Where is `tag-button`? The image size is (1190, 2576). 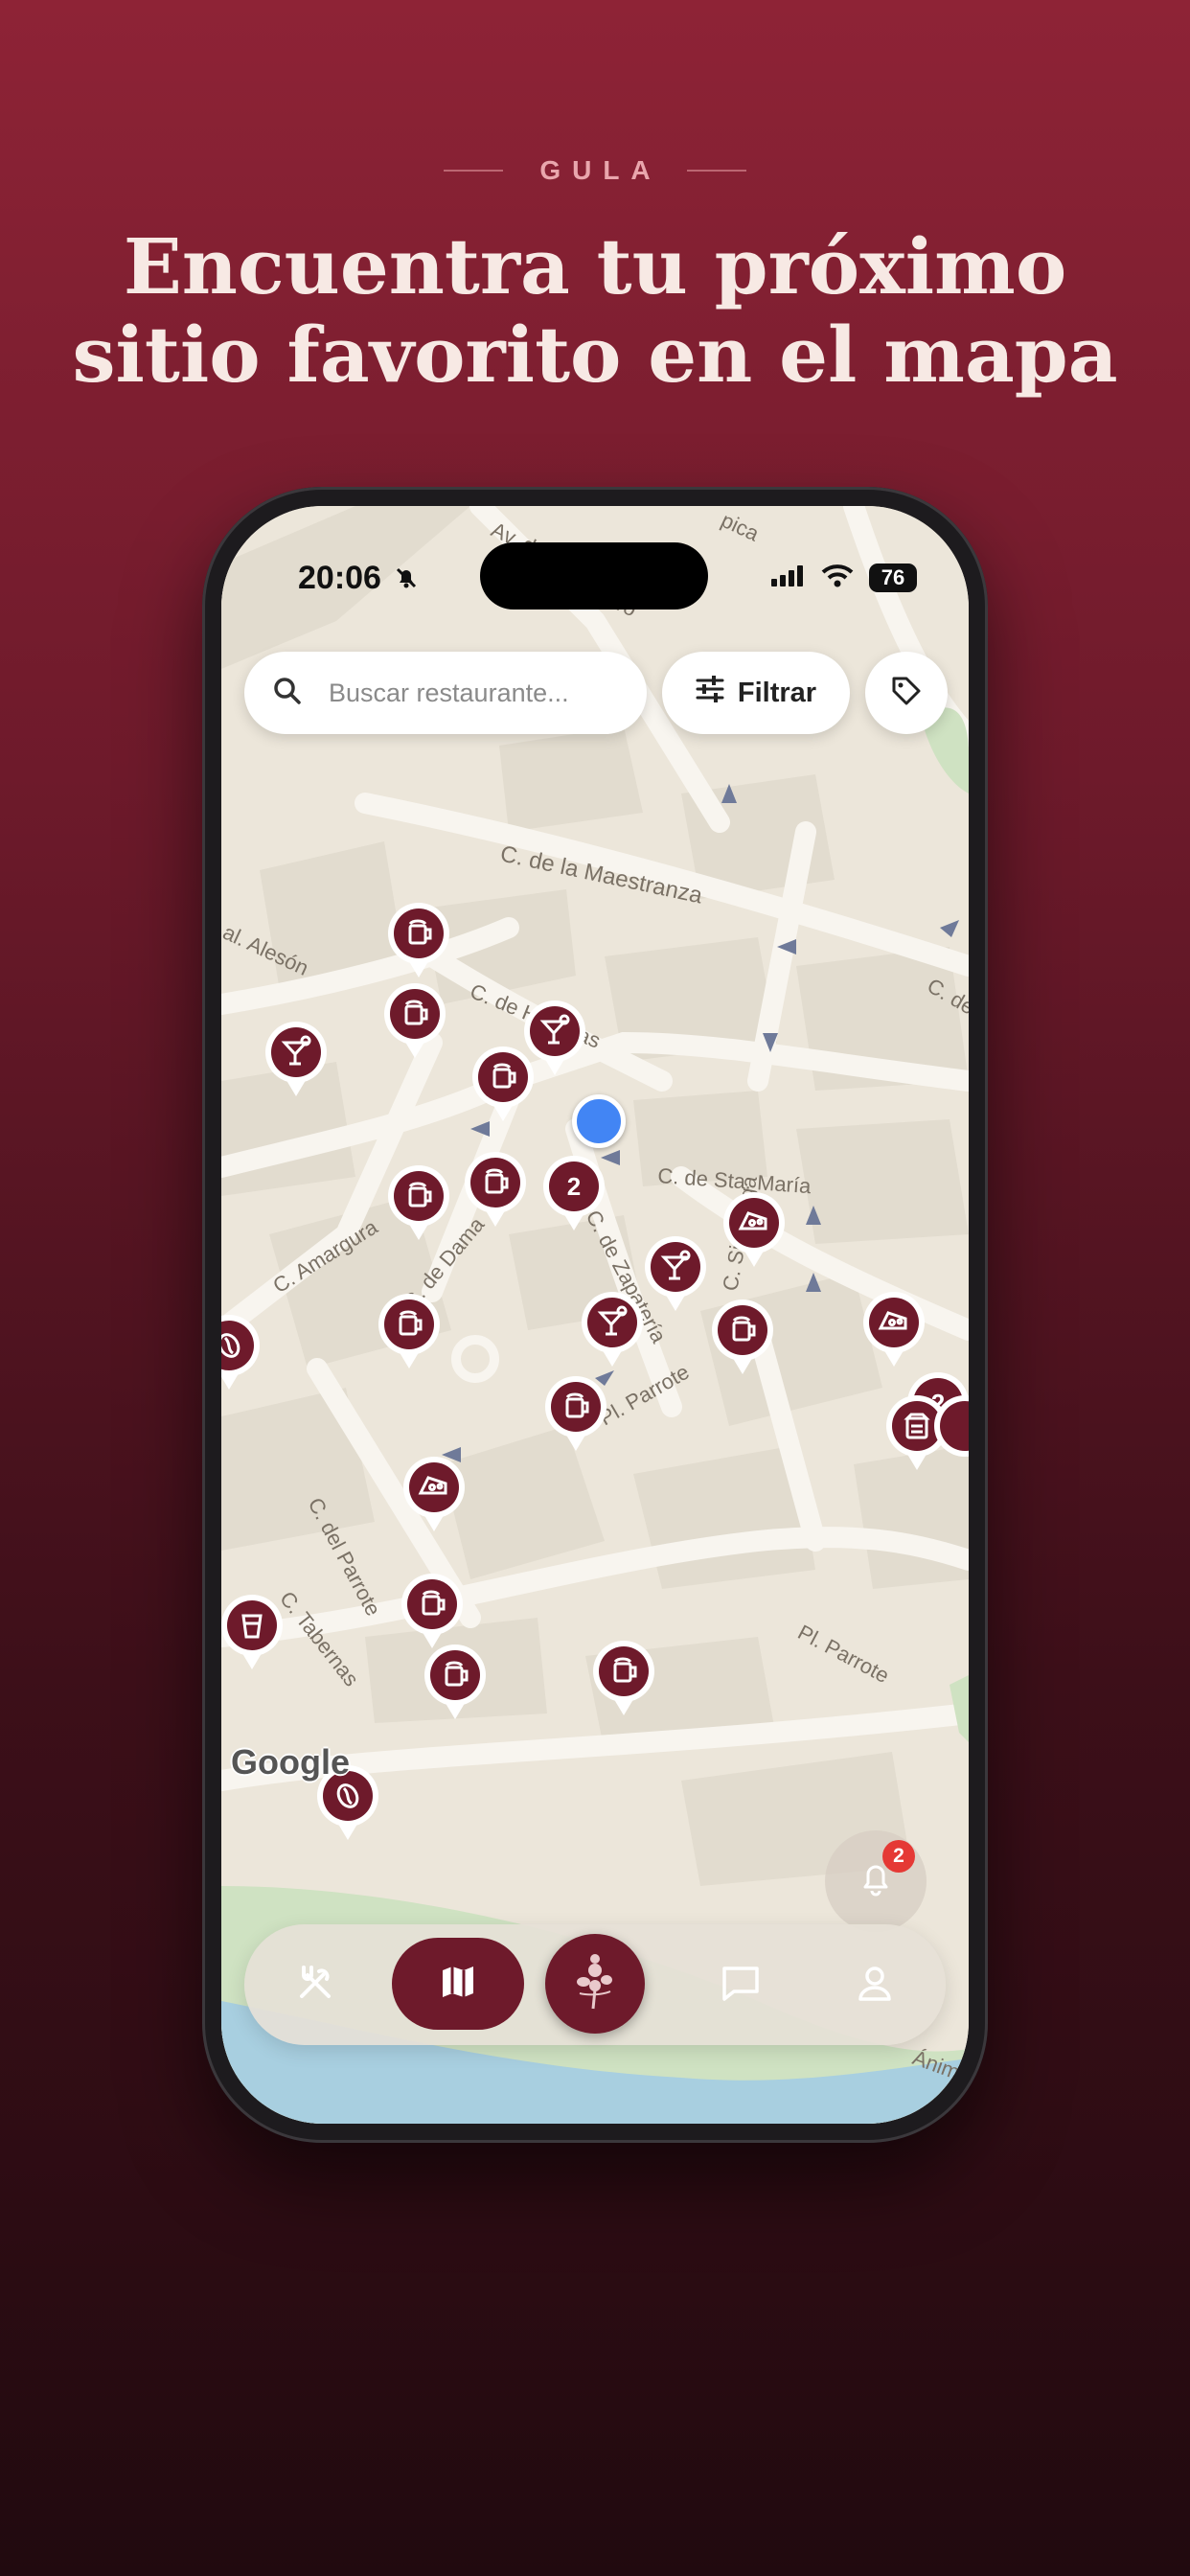
tag-button is located at coordinates (906, 693).